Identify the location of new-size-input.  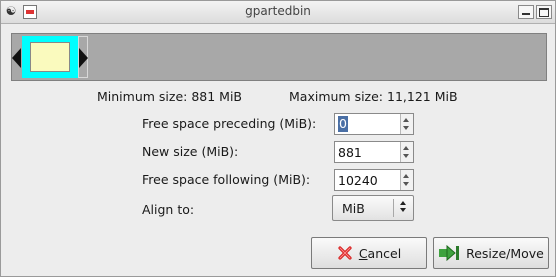
(367, 152).